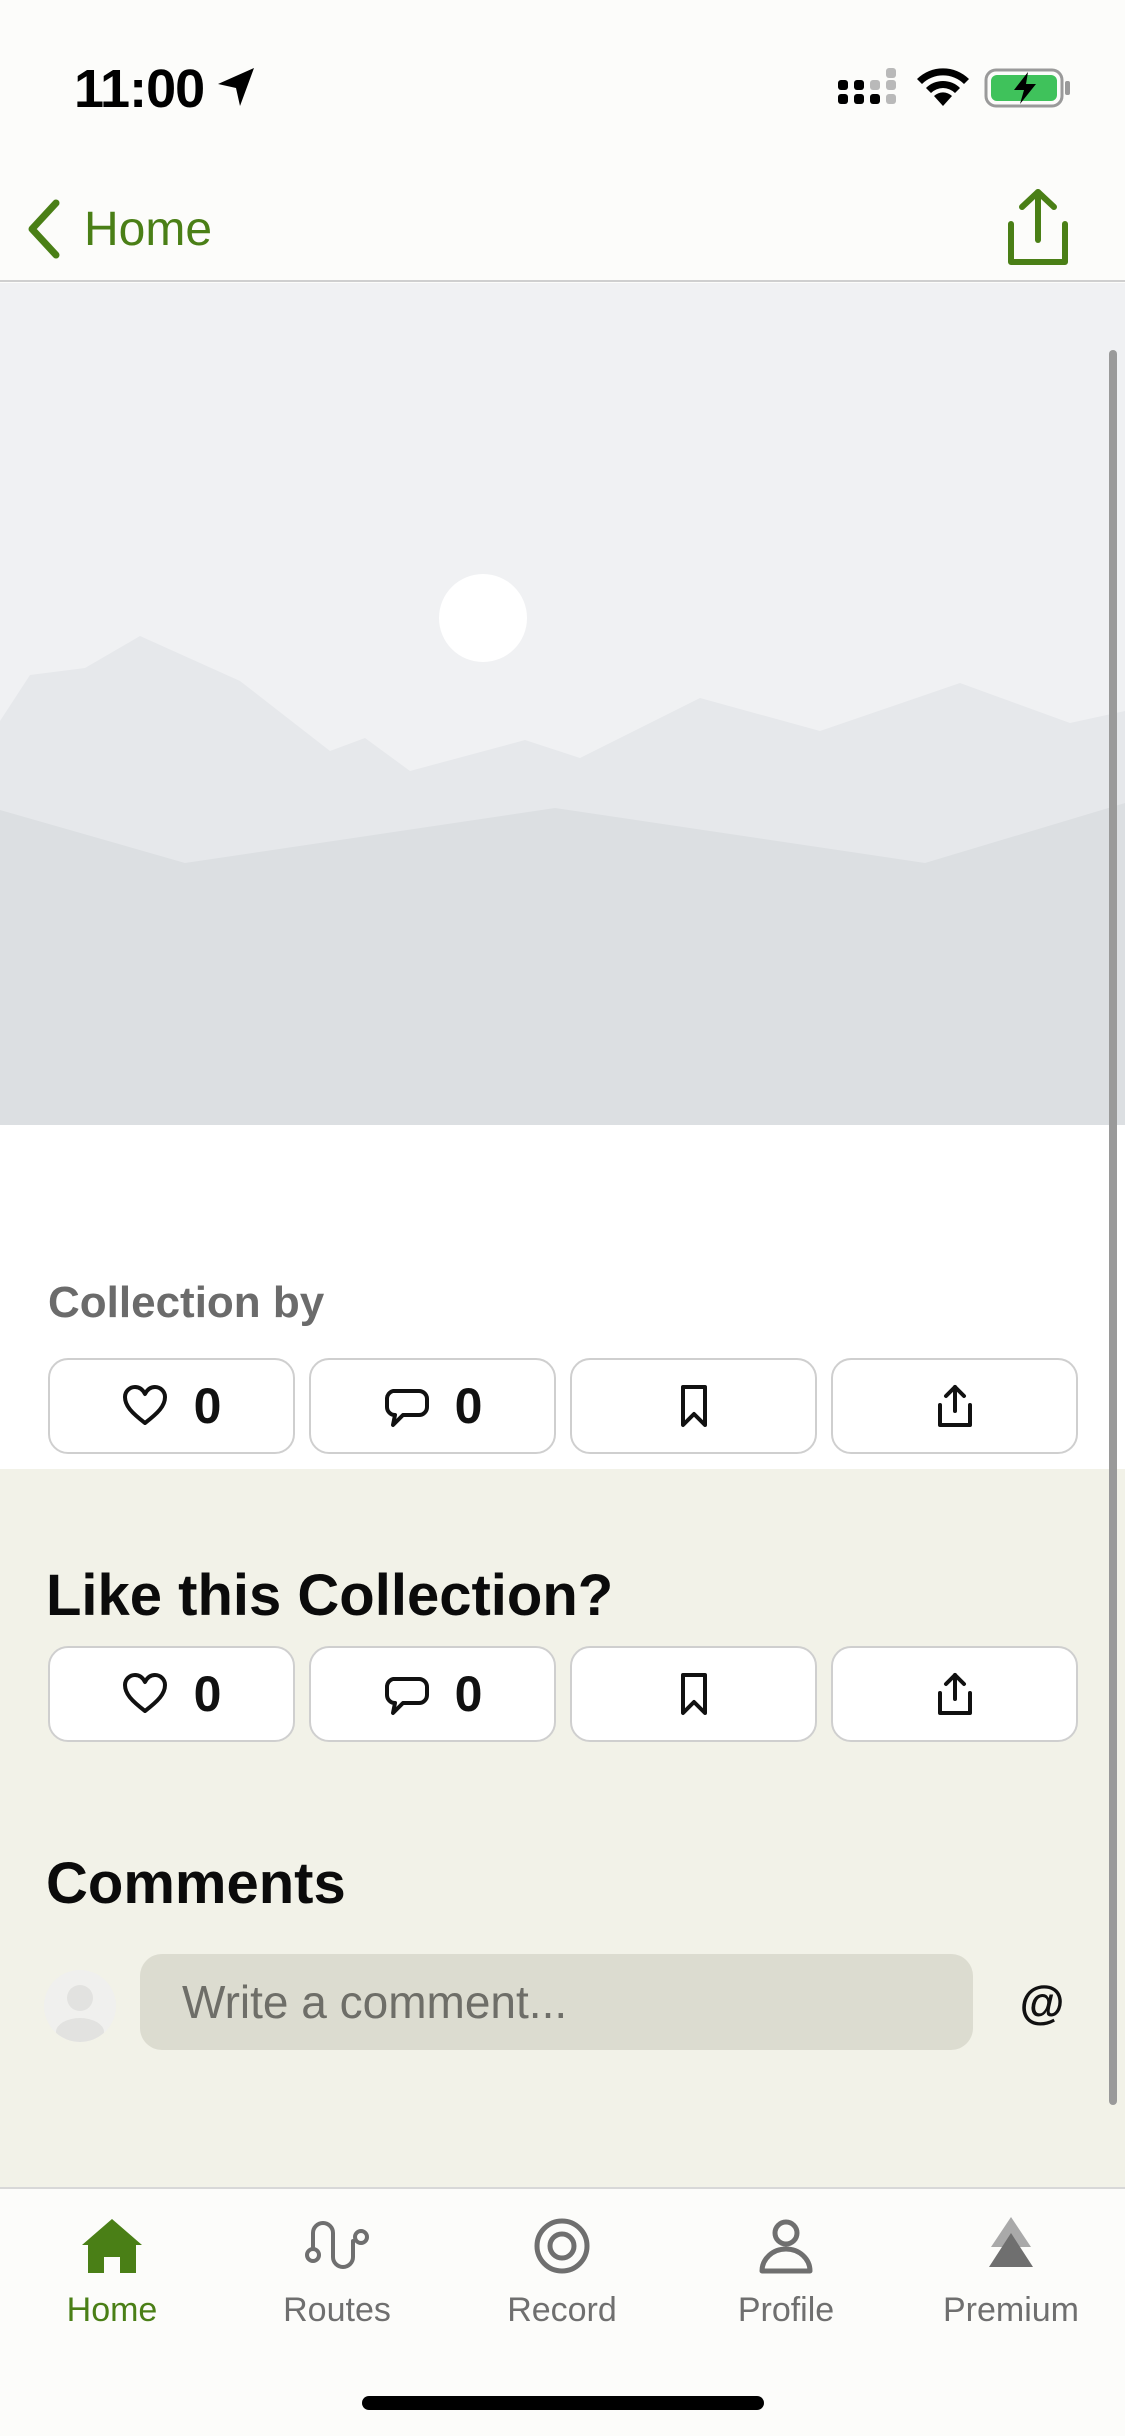  What do you see at coordinates (337, 2310) in the screenshot?
I see `tab-label: Routes` at bounding box center [337, 2310].